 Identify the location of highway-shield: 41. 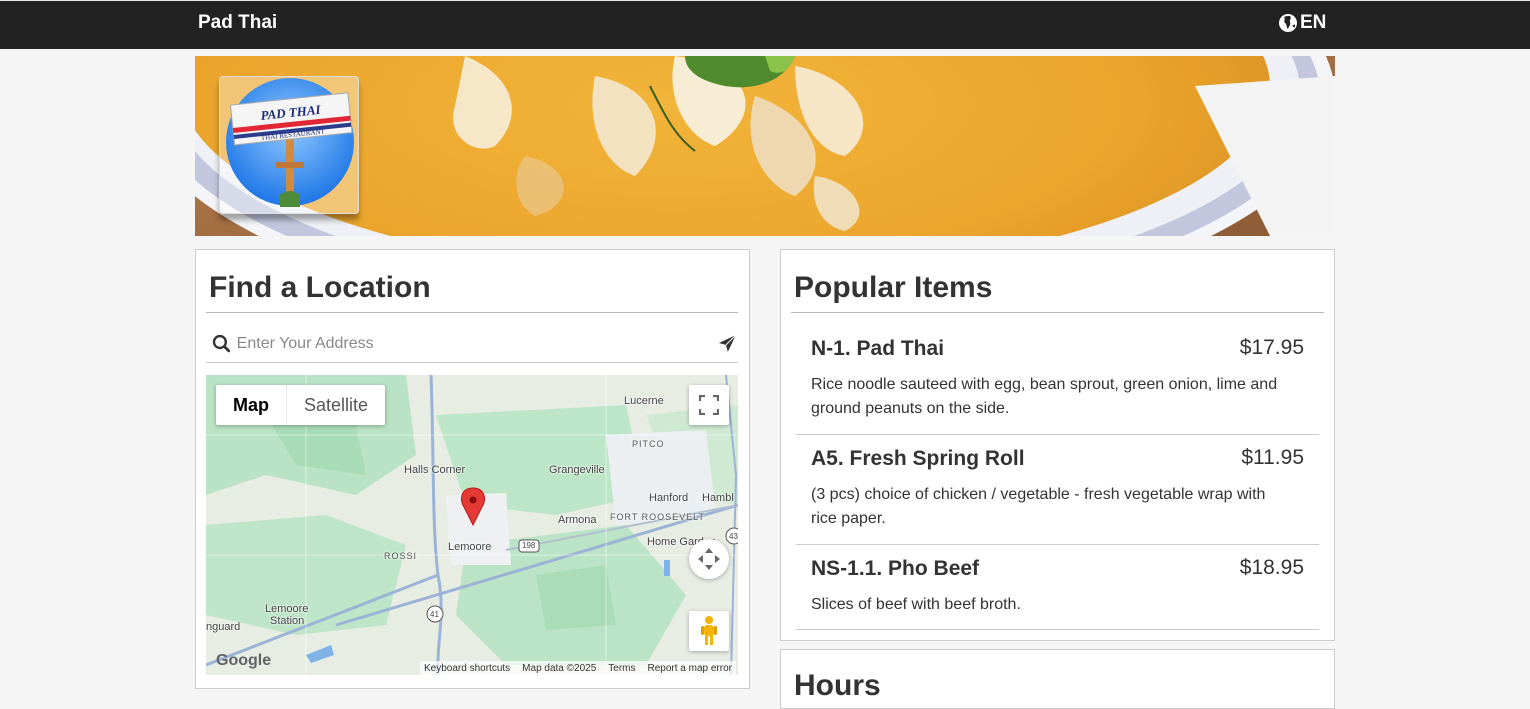
(434, 614).